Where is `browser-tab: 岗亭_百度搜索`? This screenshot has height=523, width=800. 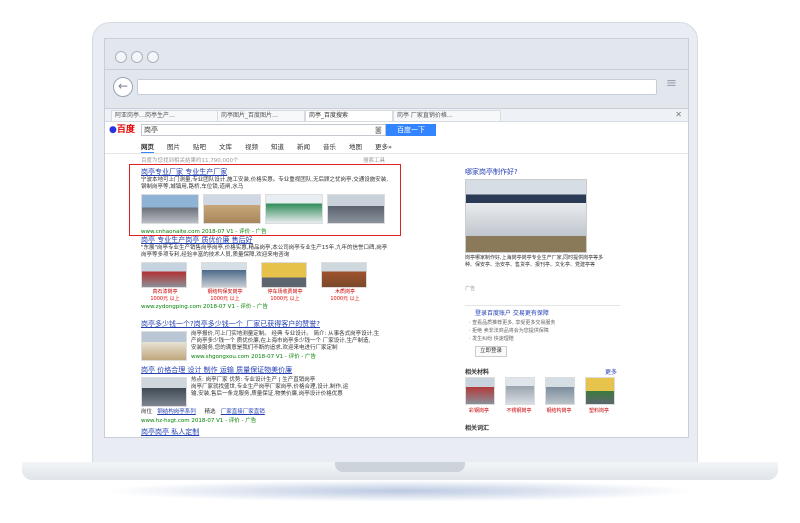 browser-tab: 岗亭_百度搜索 is located at coordinates (349, 115).